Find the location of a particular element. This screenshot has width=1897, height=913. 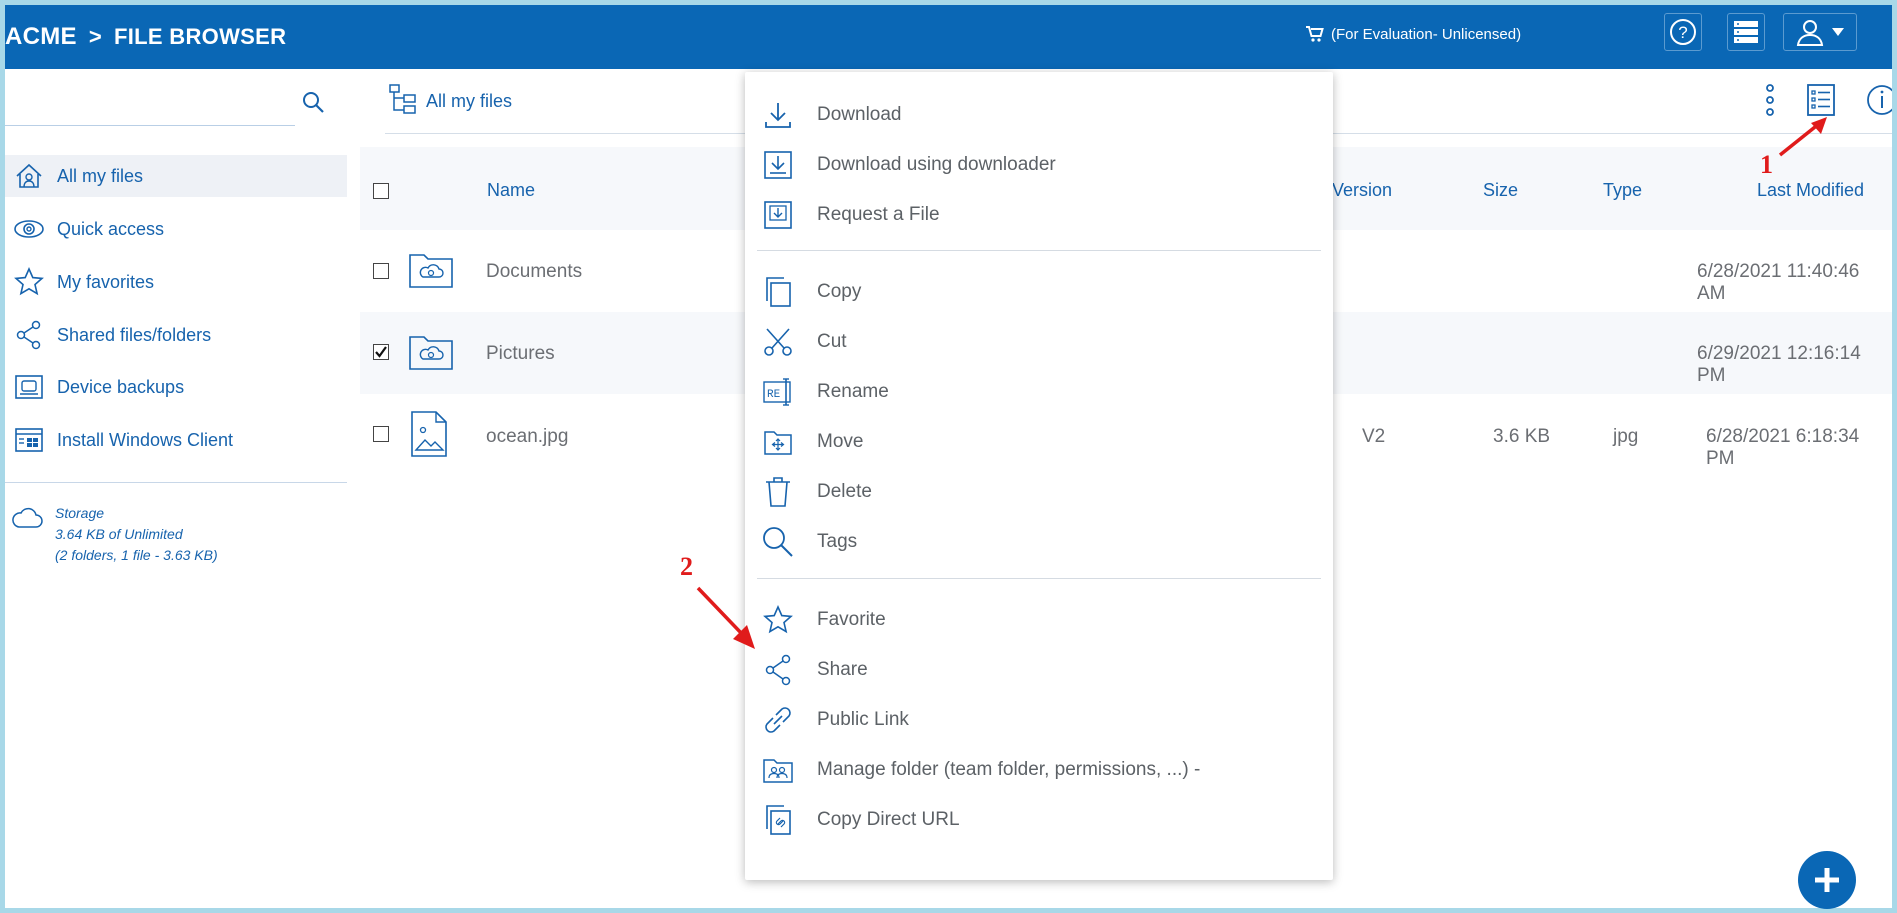

annotation-marker-2: 2 is located at coordinates (686, 566).